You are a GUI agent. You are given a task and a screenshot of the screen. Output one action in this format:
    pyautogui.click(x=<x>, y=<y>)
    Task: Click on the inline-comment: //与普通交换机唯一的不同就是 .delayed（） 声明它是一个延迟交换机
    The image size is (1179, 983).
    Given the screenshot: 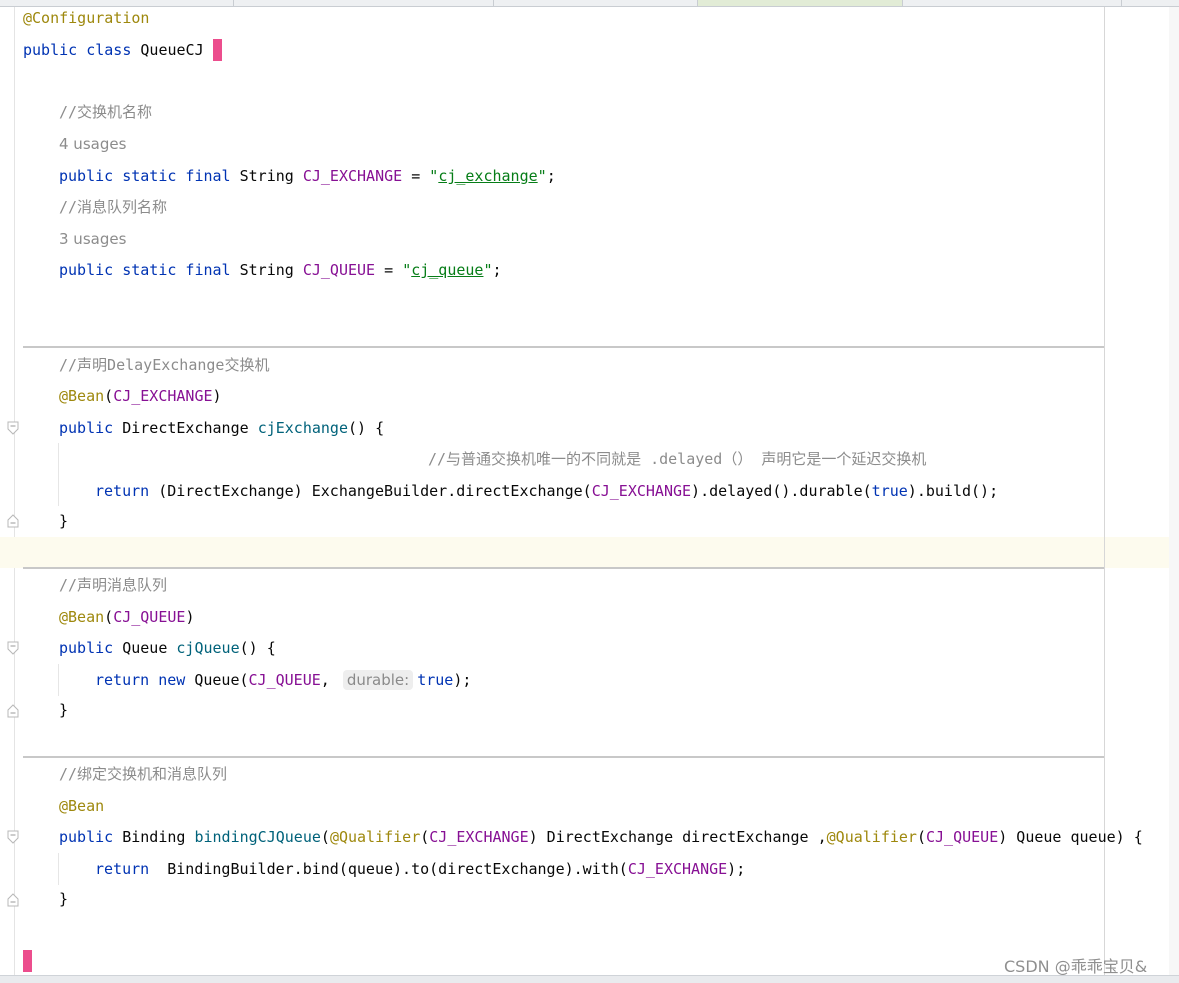 What is the action you would take?
    pyautogui.click(x=677, y=459)
    